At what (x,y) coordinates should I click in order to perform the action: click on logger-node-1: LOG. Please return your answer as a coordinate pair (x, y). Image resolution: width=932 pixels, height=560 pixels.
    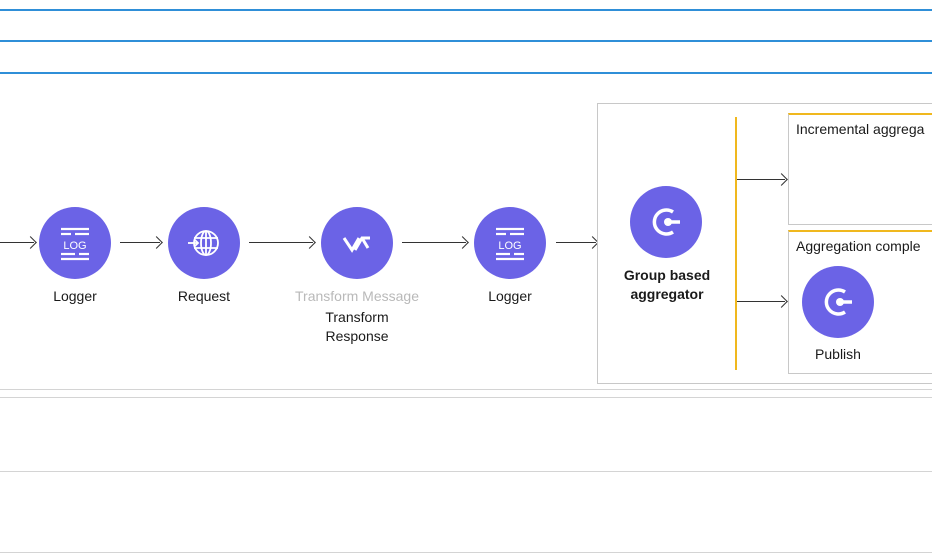
    Looking at the image, I should click on (75, 243).